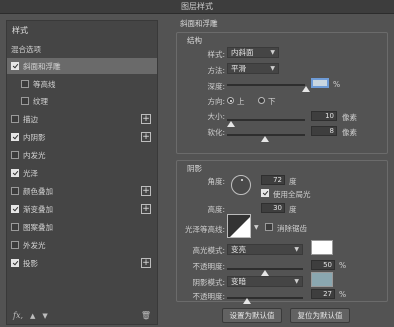 The width and height of the screenshot is (394, 327). I want to click on blend-options-item: 混合选项, so click(82, 49).